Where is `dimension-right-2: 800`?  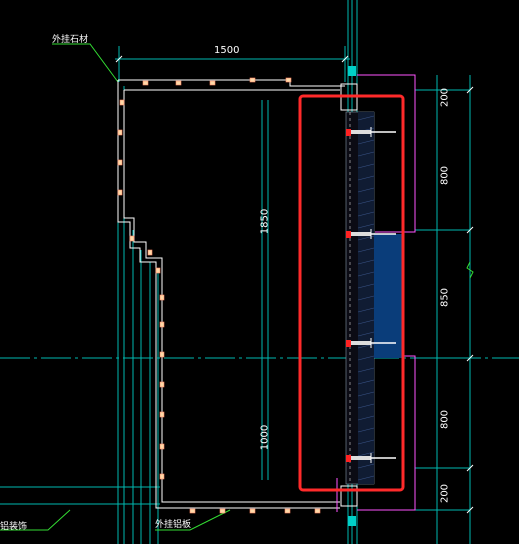
dimension-right-2: 800 is located at coordinates (445, 175).